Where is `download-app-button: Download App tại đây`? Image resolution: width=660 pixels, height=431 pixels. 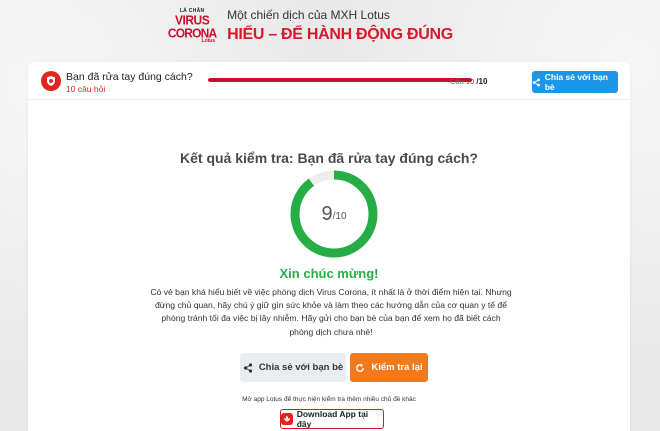 download-app-button: Download App tại đây is located at coordinates (332, 419).